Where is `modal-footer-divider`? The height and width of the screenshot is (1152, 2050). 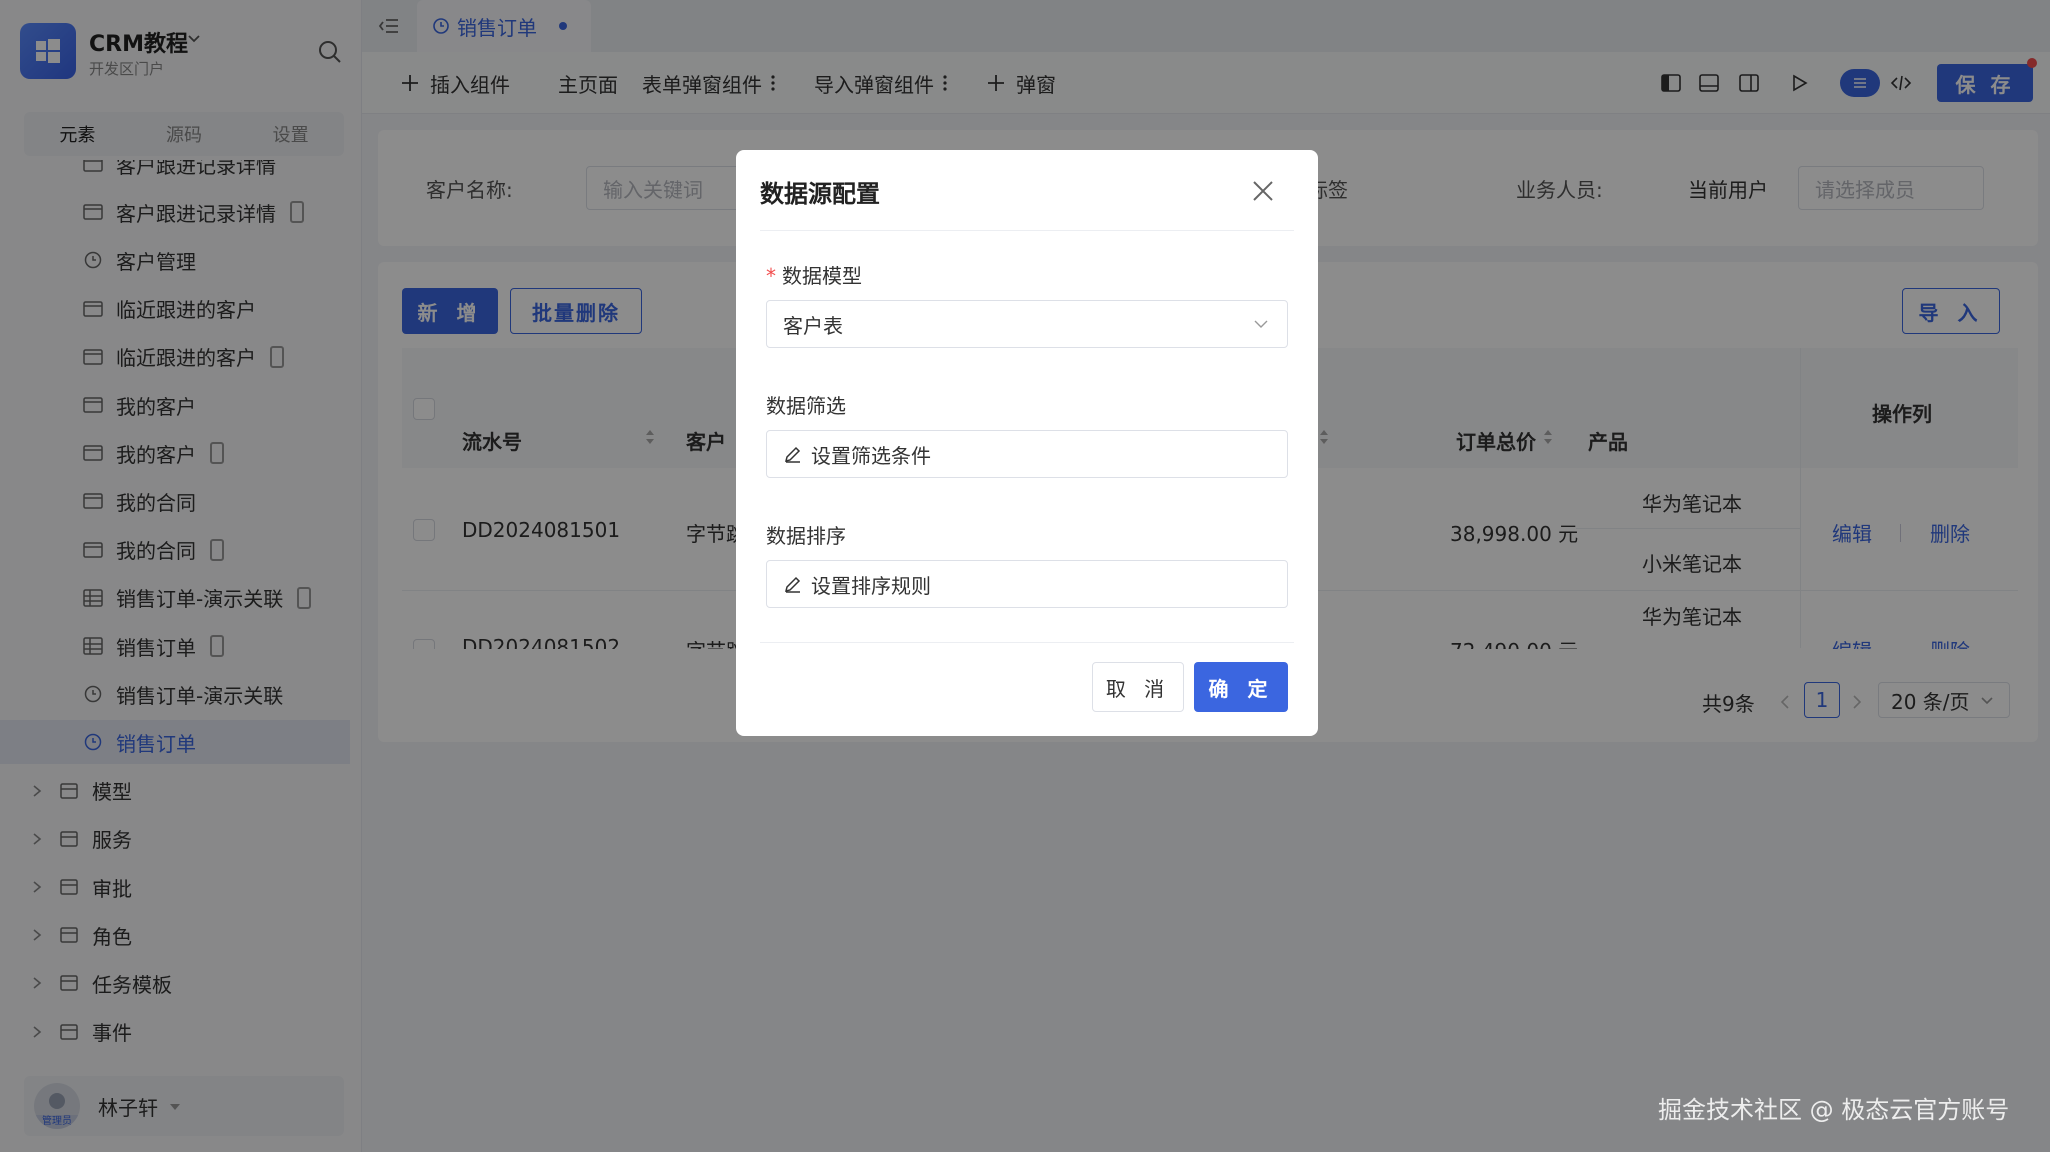
modal-footer-divider is located at coordinates (1027, 642).